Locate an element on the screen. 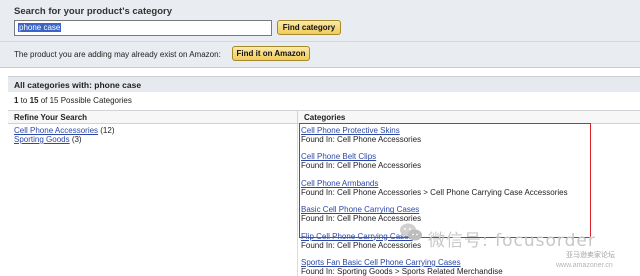  results-header: All categories with: phone case is located at coordinates (324, 84).